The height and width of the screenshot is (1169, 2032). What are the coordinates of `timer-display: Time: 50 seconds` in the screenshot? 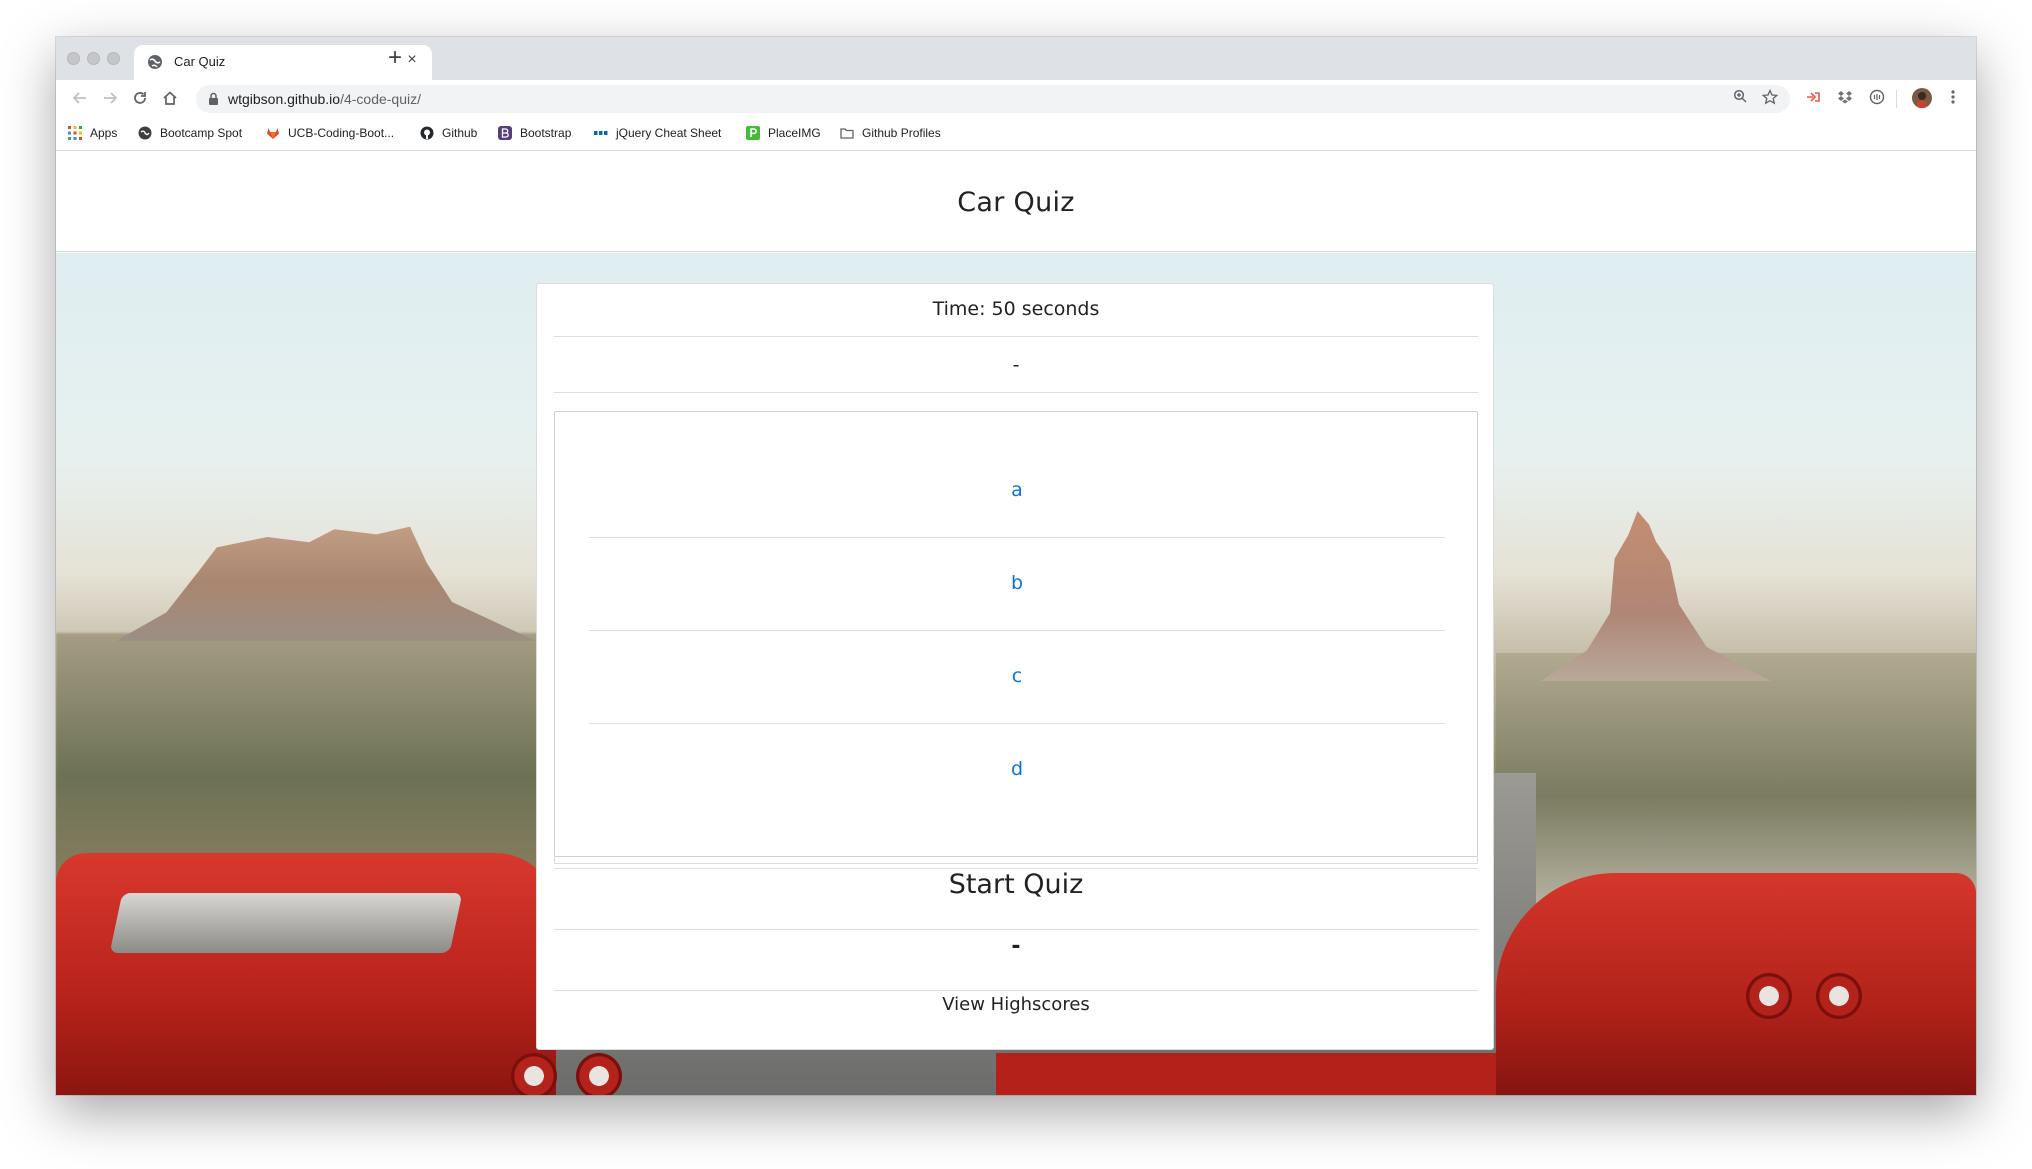 It's located at (1016, 309).